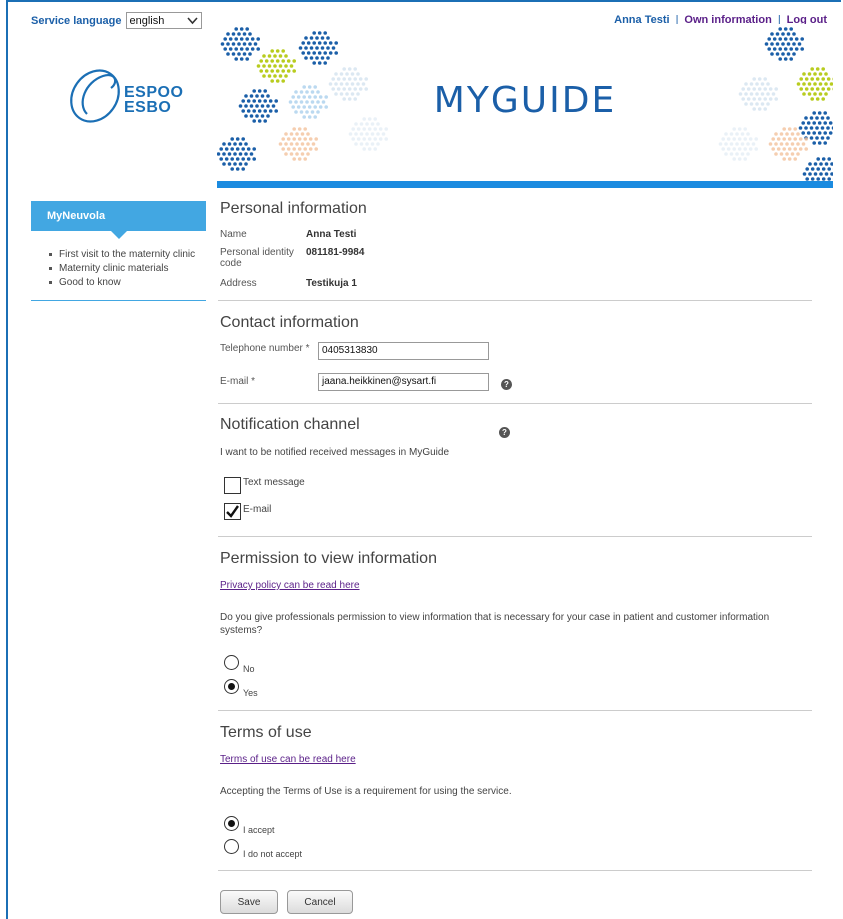 Image resolution: width=843 pixels, height=919 pixels. I want to click on espoo-logo: ESPOO ESBO, so click(125, 95).